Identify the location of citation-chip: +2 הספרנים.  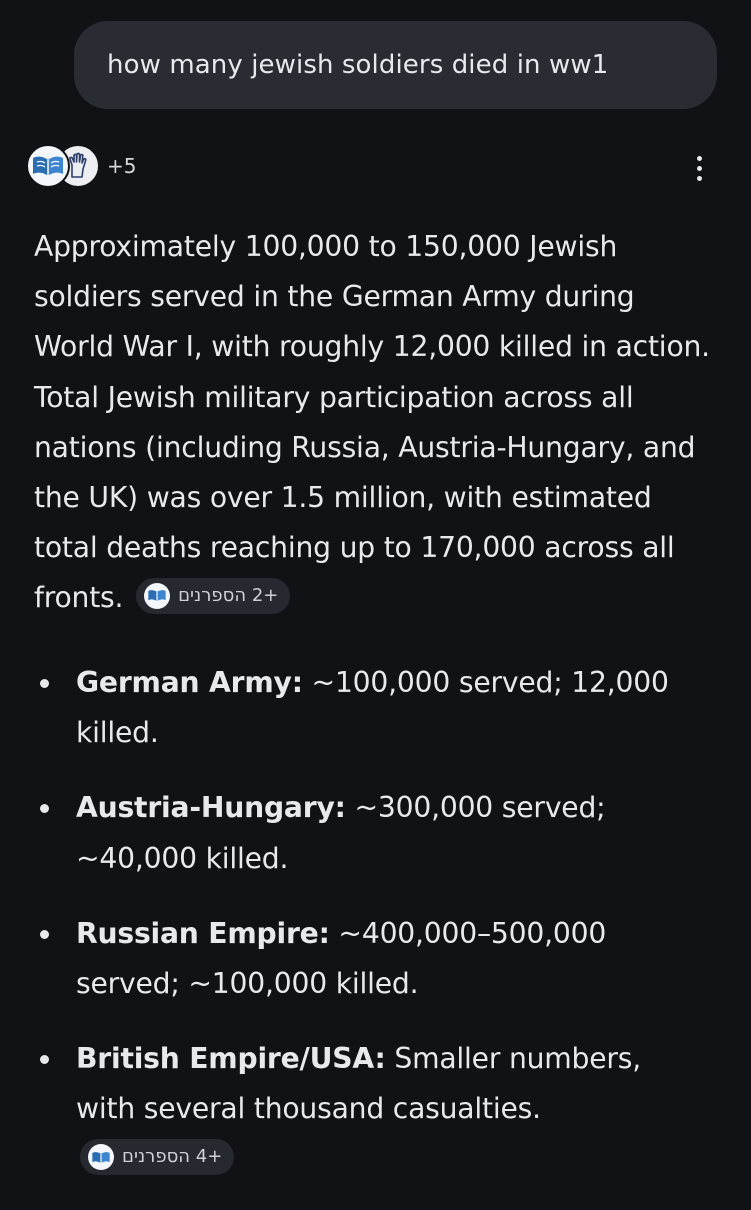
(213, 595).